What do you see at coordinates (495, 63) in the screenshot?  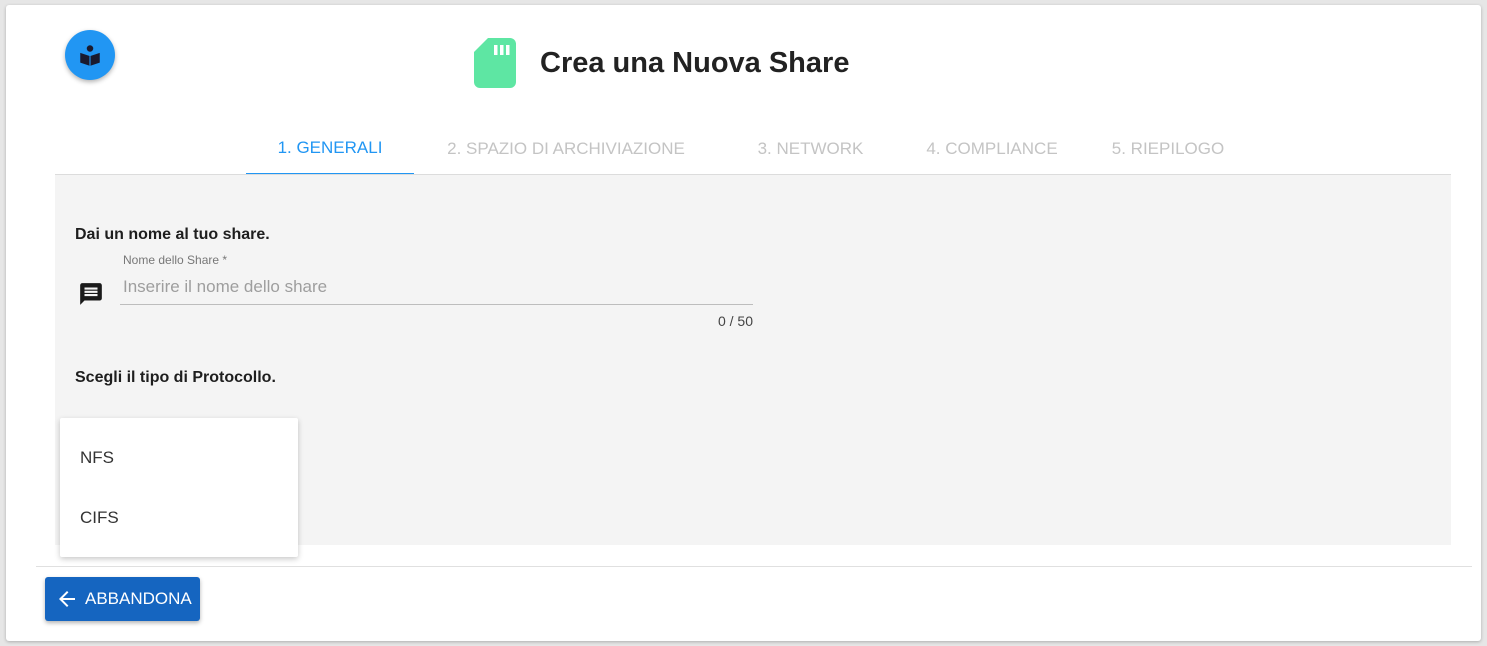 I see `sd-card-icon` at bounding box center [495, 63].